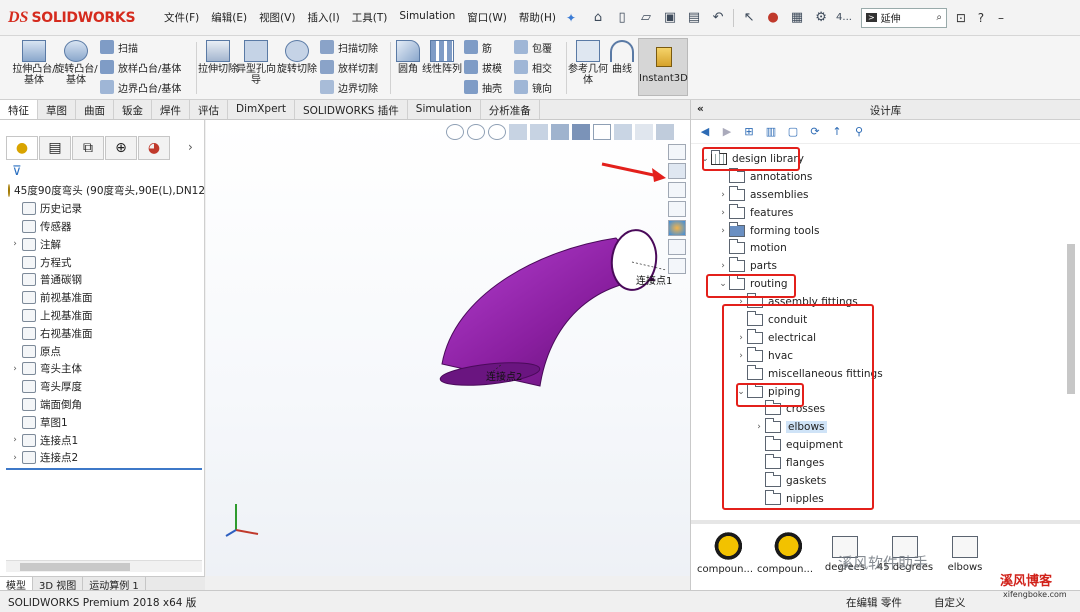  Describe the element at coordinates (442, 57) in the screenshot. I see `linear-pattern-button: 线性阵列` at that location.